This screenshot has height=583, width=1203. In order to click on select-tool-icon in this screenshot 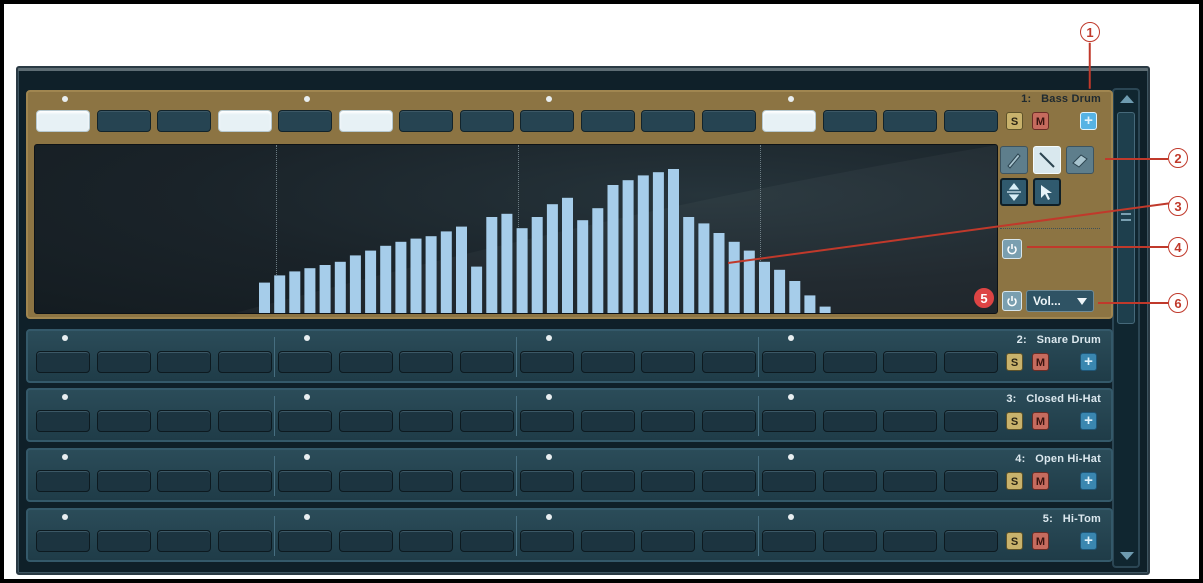, I will do `click(1047, 192)`.